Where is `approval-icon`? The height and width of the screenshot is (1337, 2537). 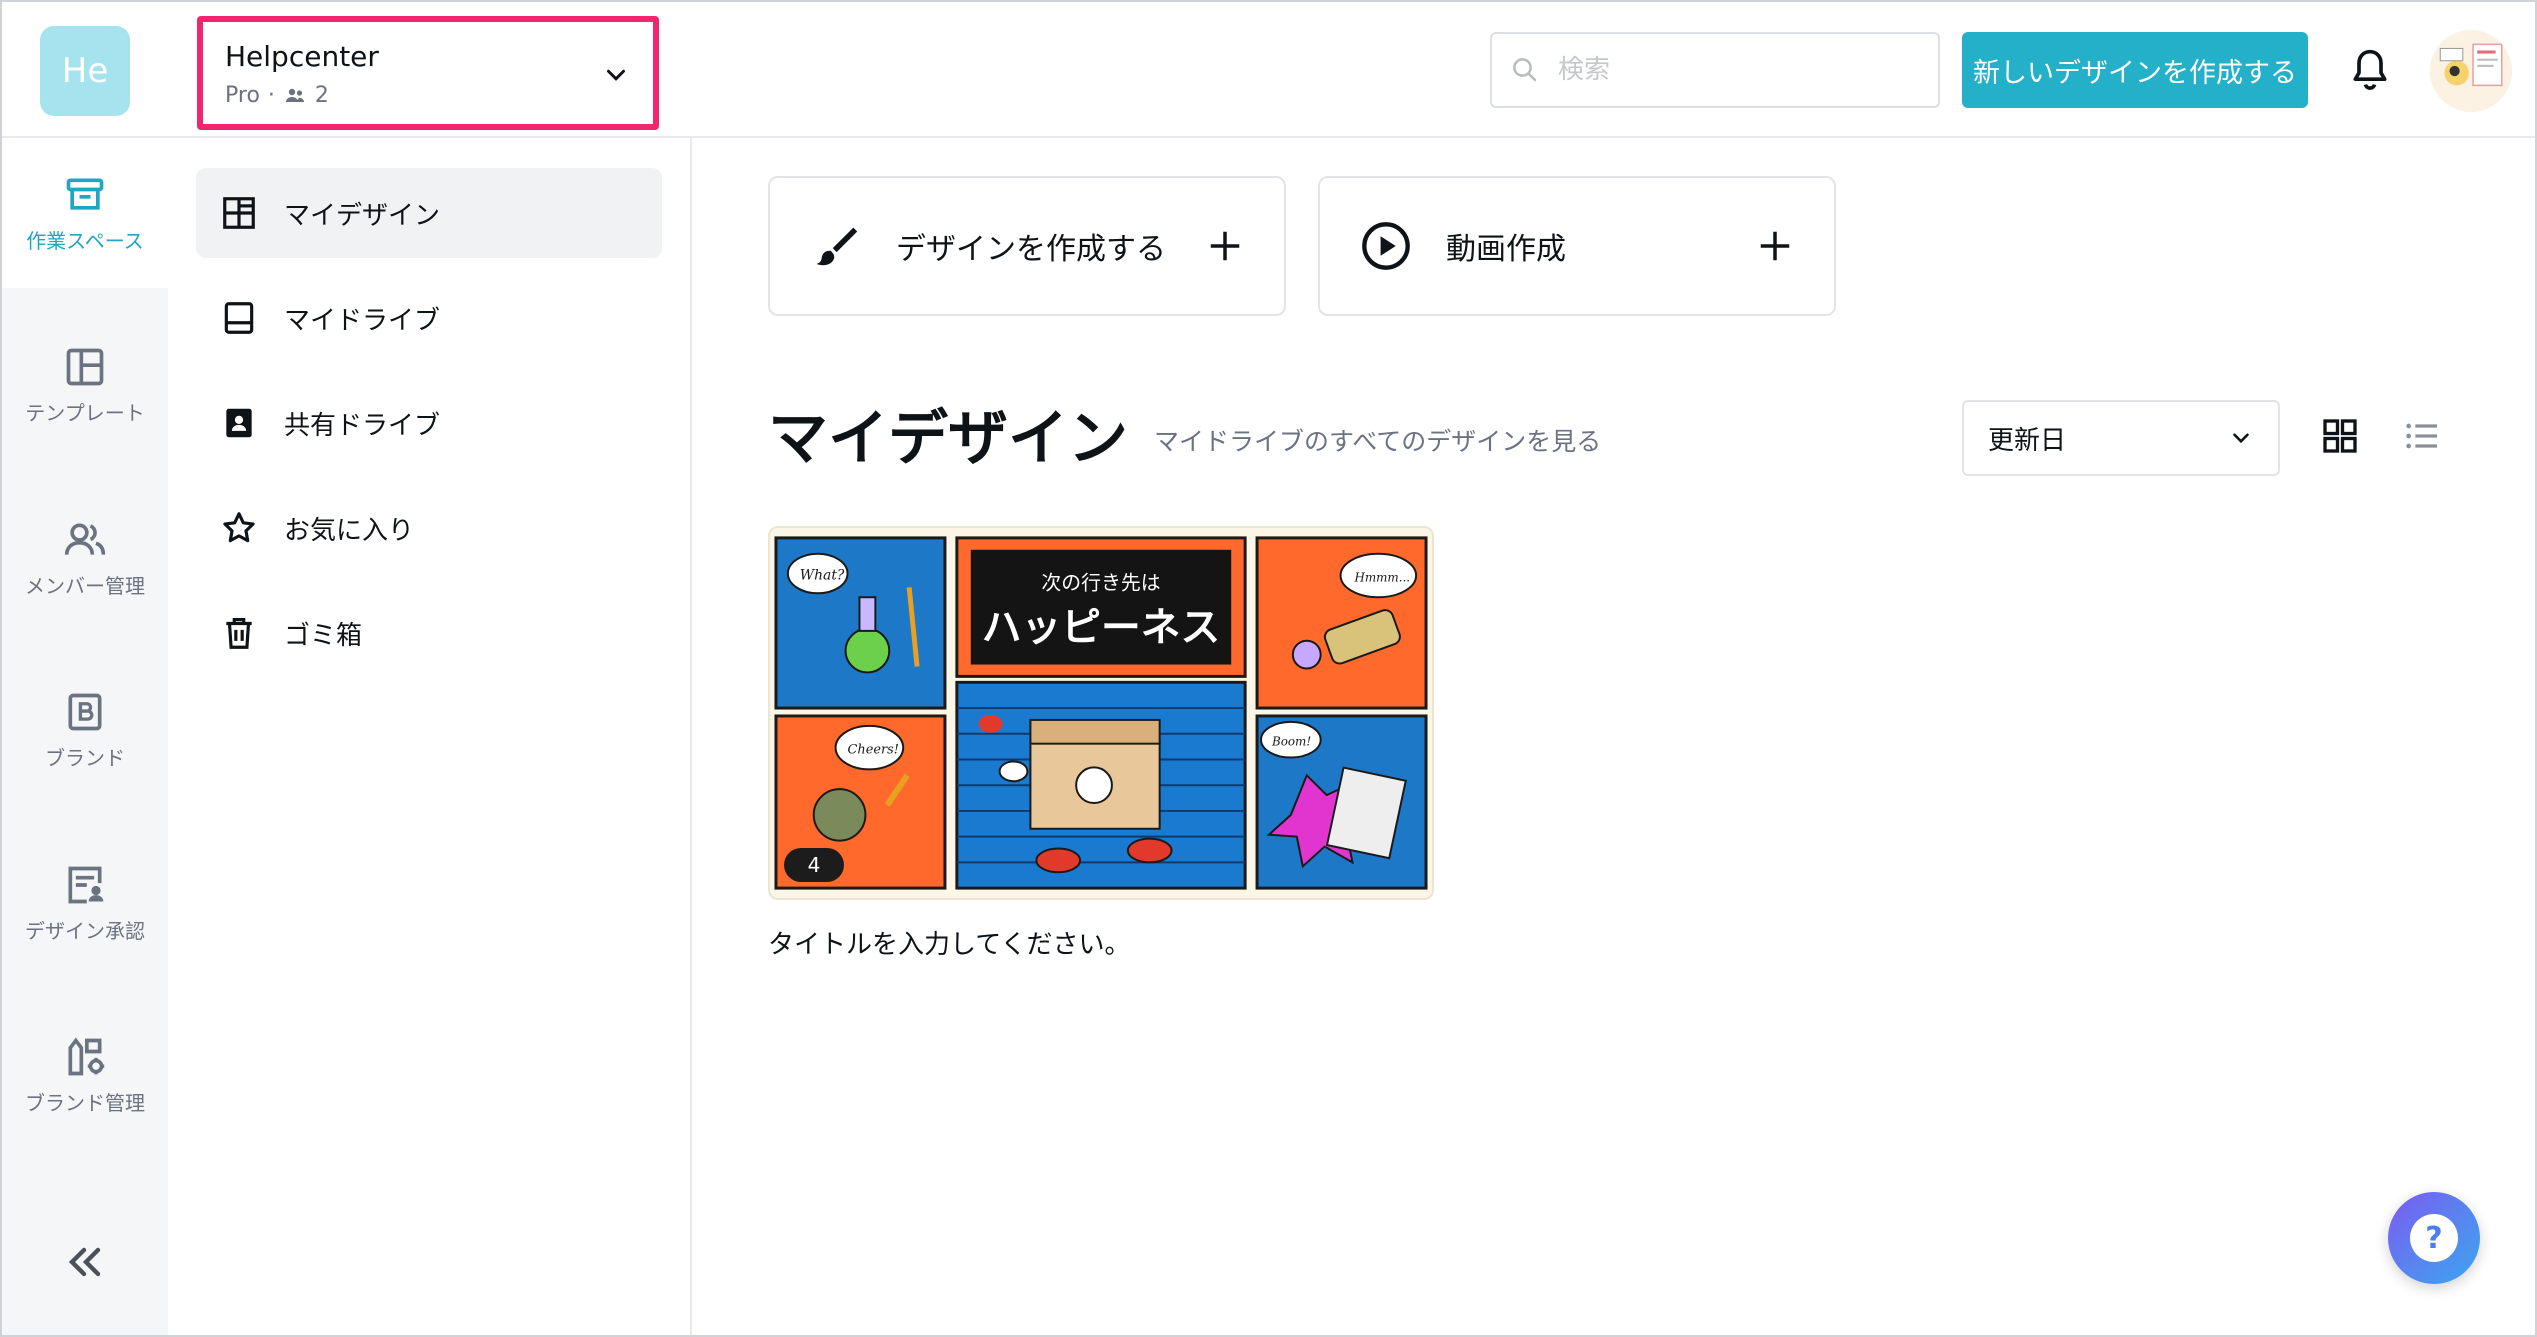
approval-icon is located at coordinates (86, 884).